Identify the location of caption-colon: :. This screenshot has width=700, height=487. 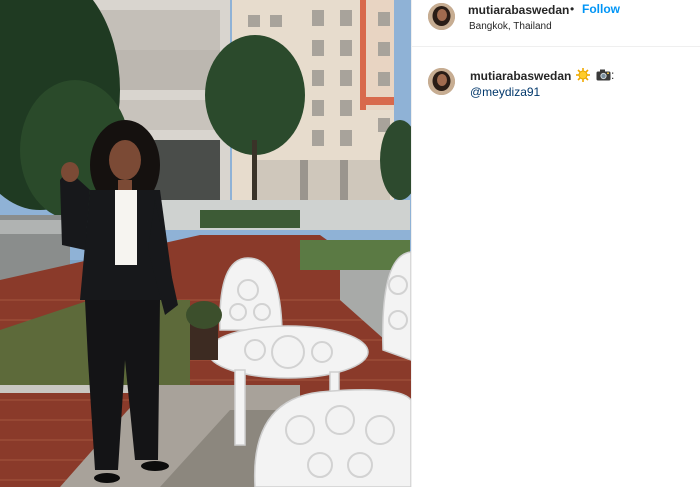
(613, 75).